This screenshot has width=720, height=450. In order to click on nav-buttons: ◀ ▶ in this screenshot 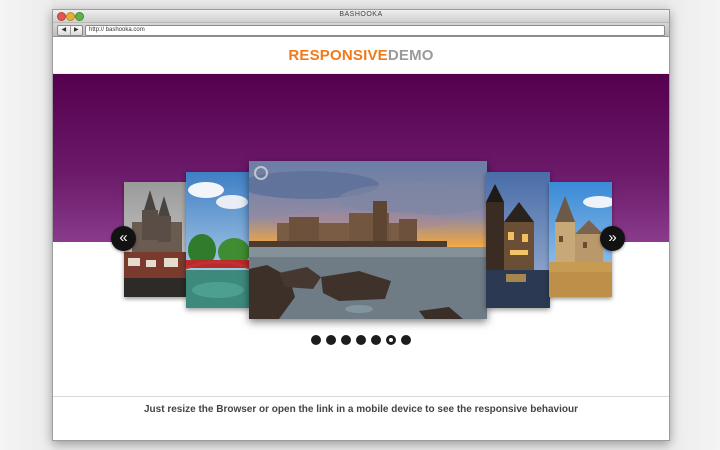, I will do `click(70, 30)`.